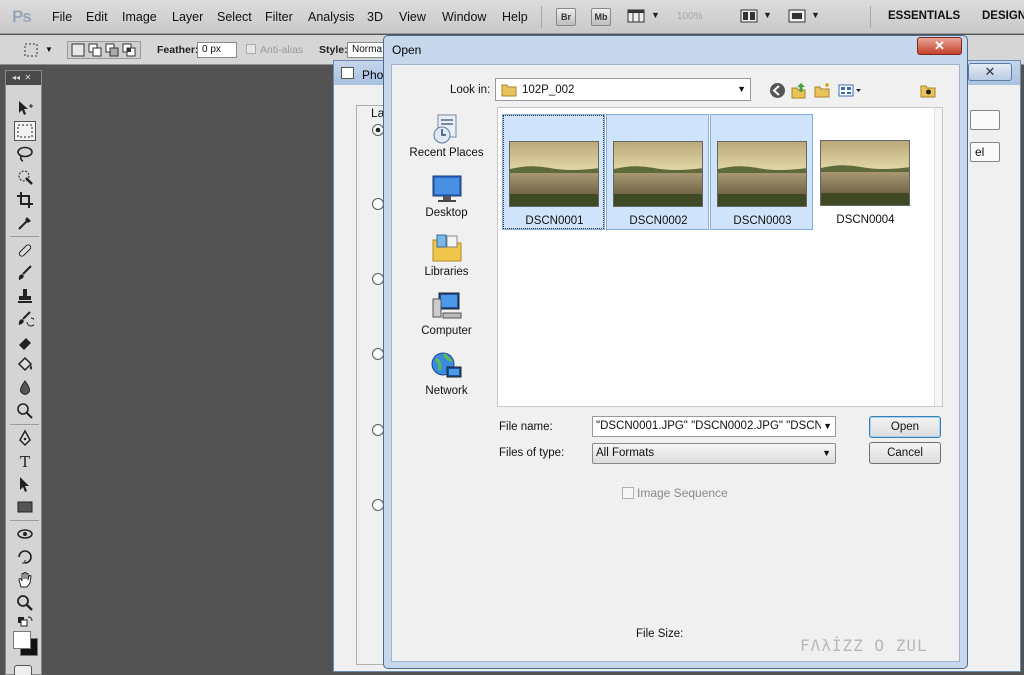 This screenshot has width=1024, height=675. I want to click on anti-alias-checkbox, so click(251, 49).